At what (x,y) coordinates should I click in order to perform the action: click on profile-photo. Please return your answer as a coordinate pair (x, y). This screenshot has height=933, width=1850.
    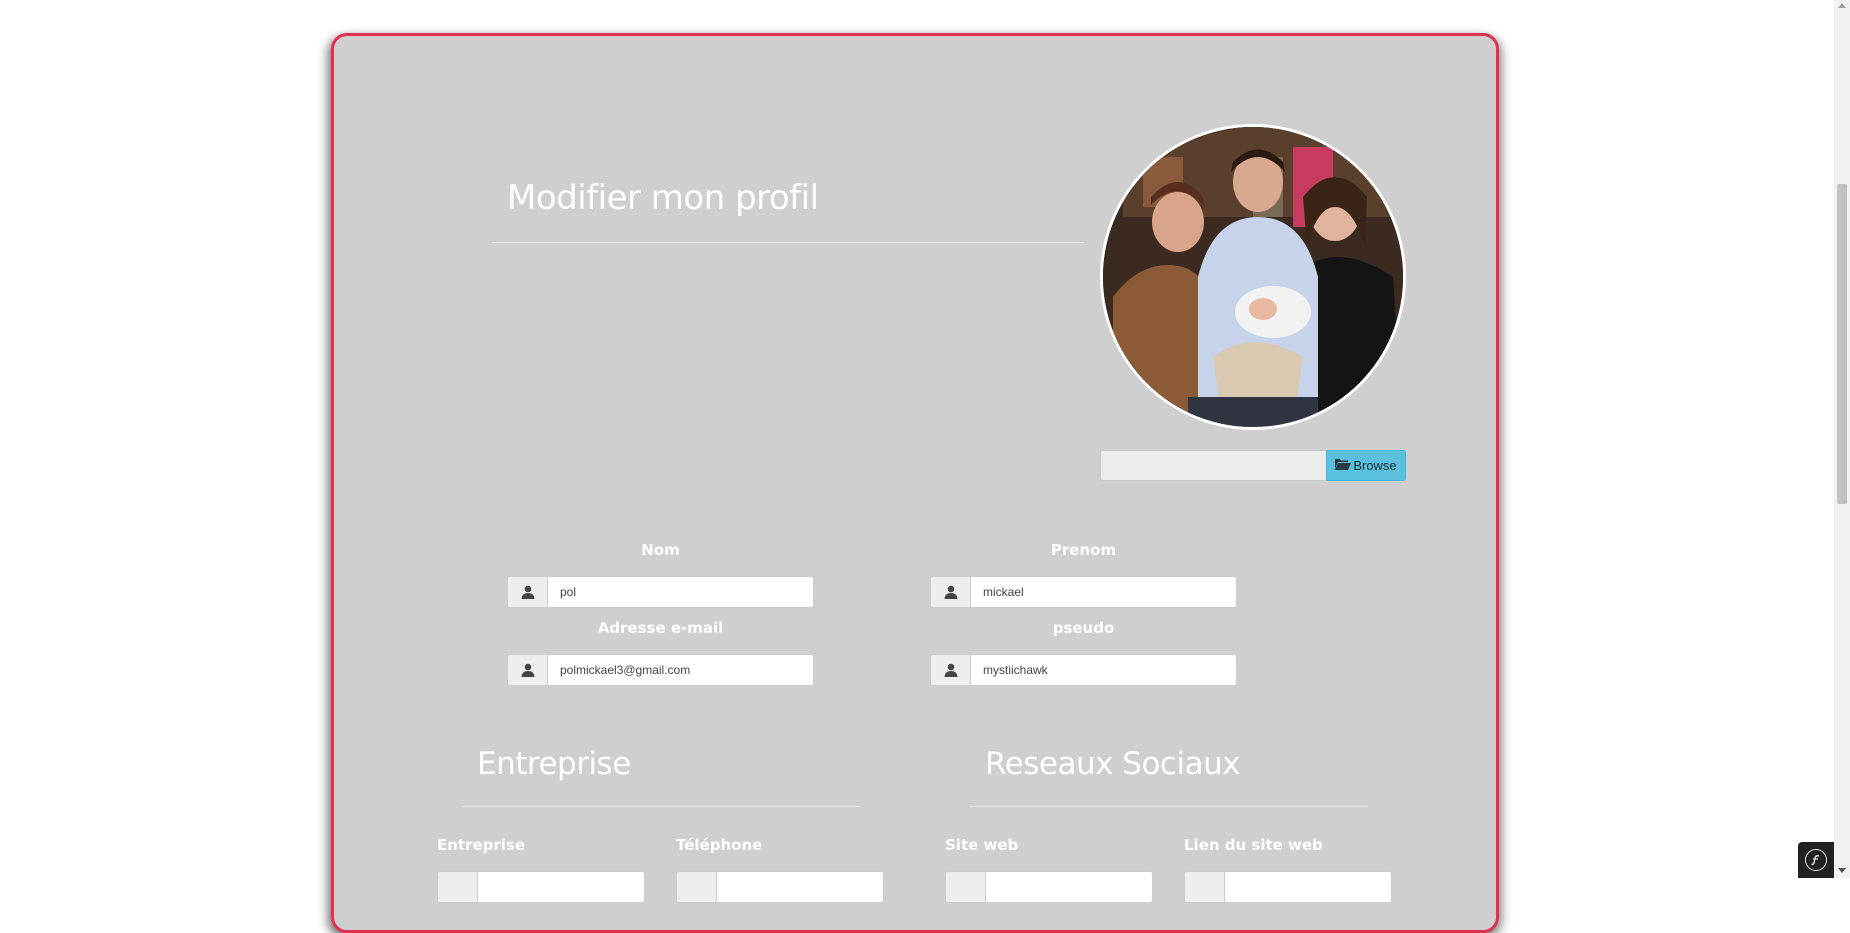
    Looking at the image, I should click on (1253, 277).